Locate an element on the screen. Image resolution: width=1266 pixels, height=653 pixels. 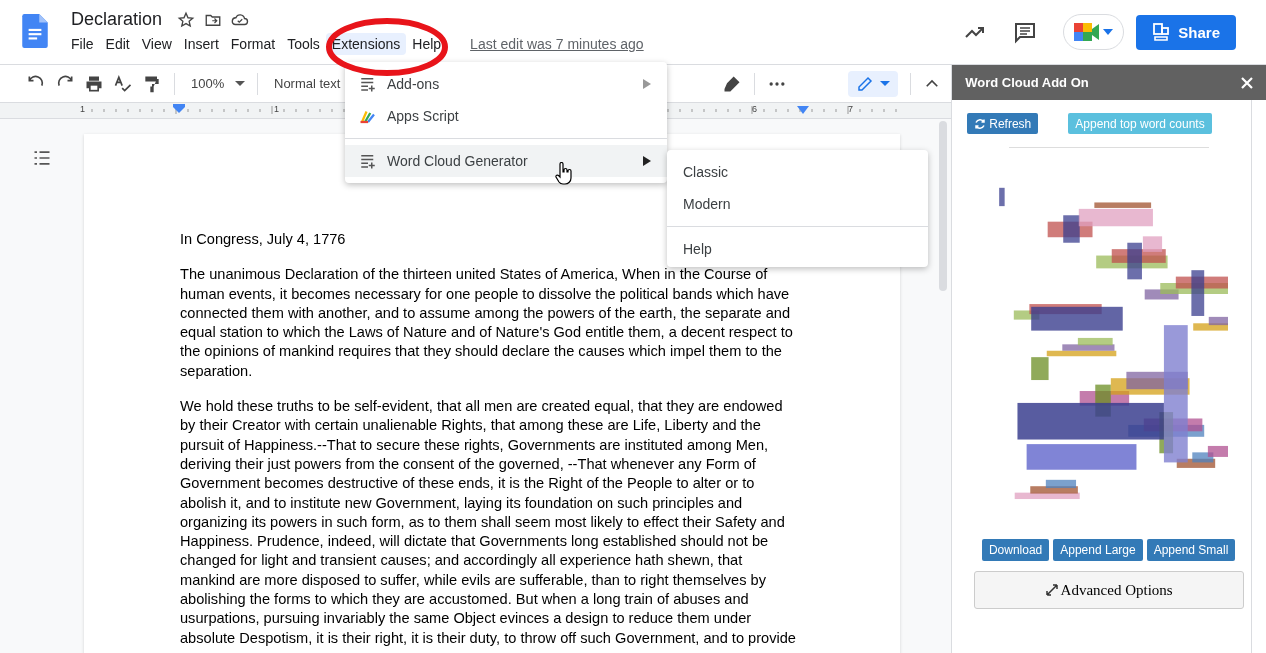
sidebar-action-button: Append Large is located at coordinates (1098, 550).